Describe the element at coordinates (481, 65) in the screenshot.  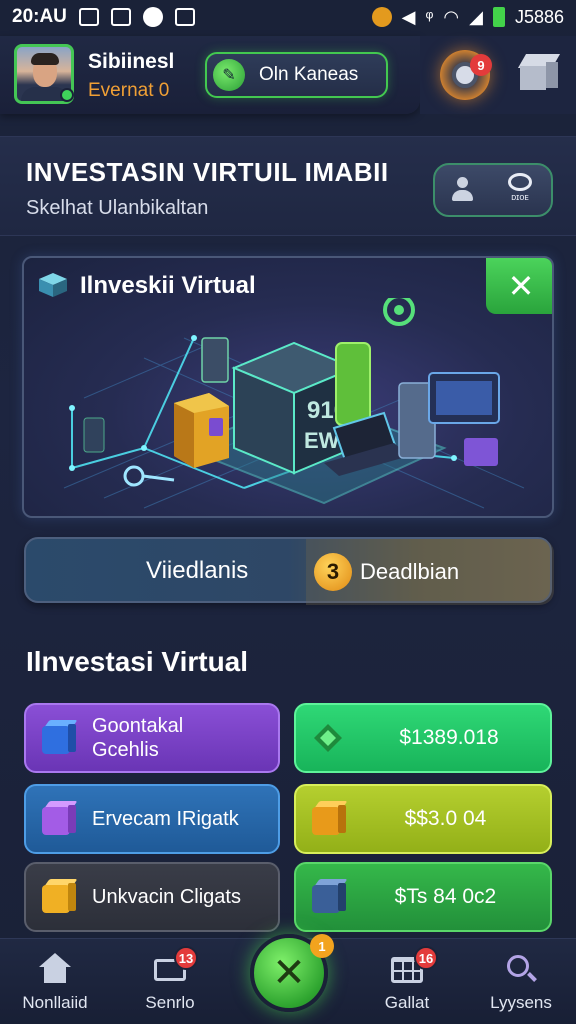
I see `notification-badge: 9` at that location.